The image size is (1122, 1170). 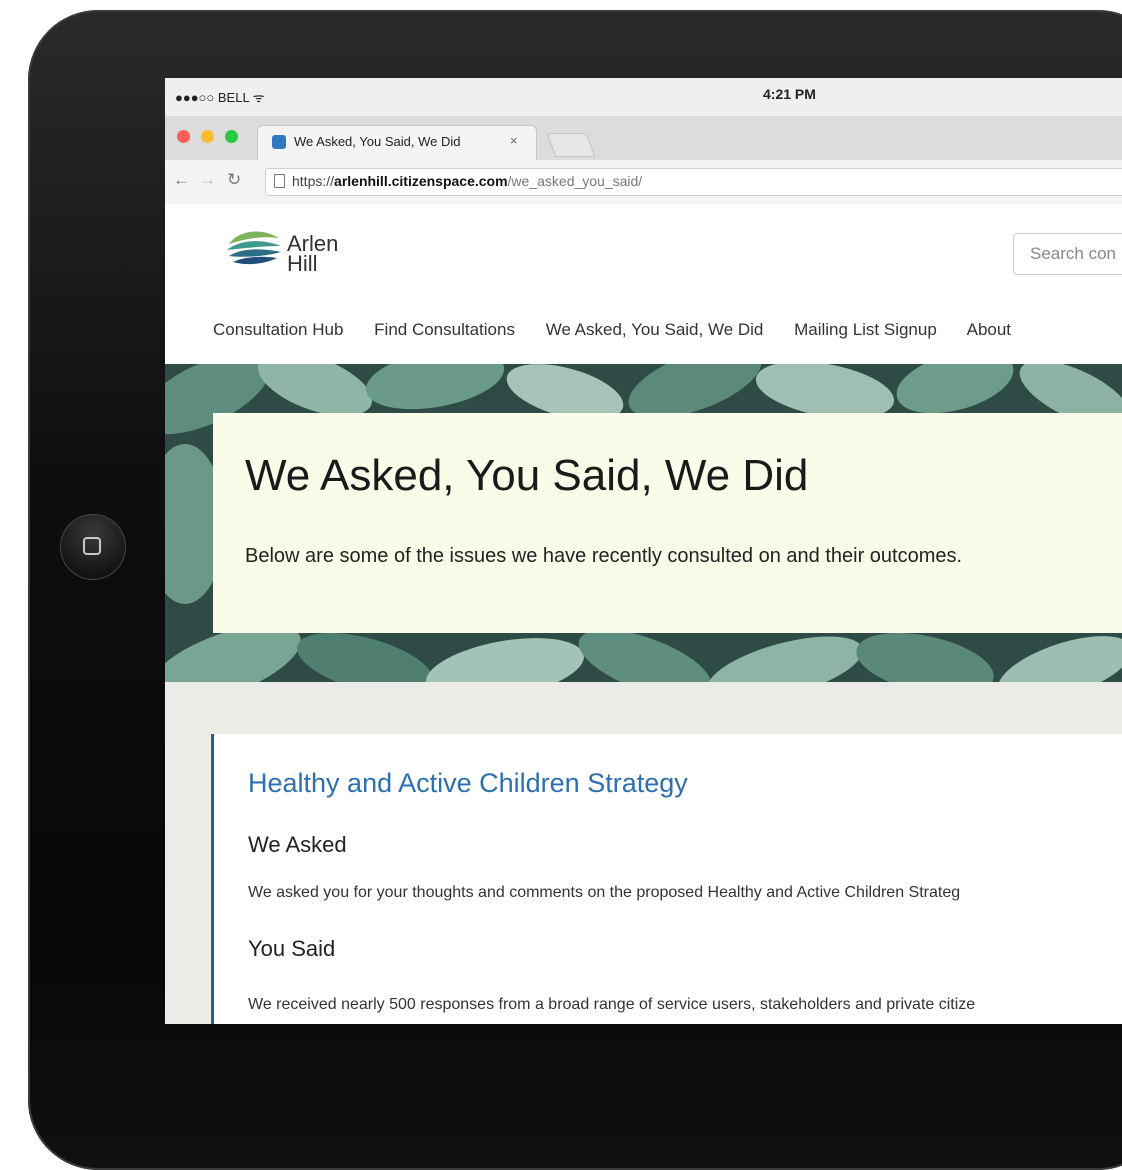 I want to click on back-arrow-icon: ←, so click(x=181, y=180).